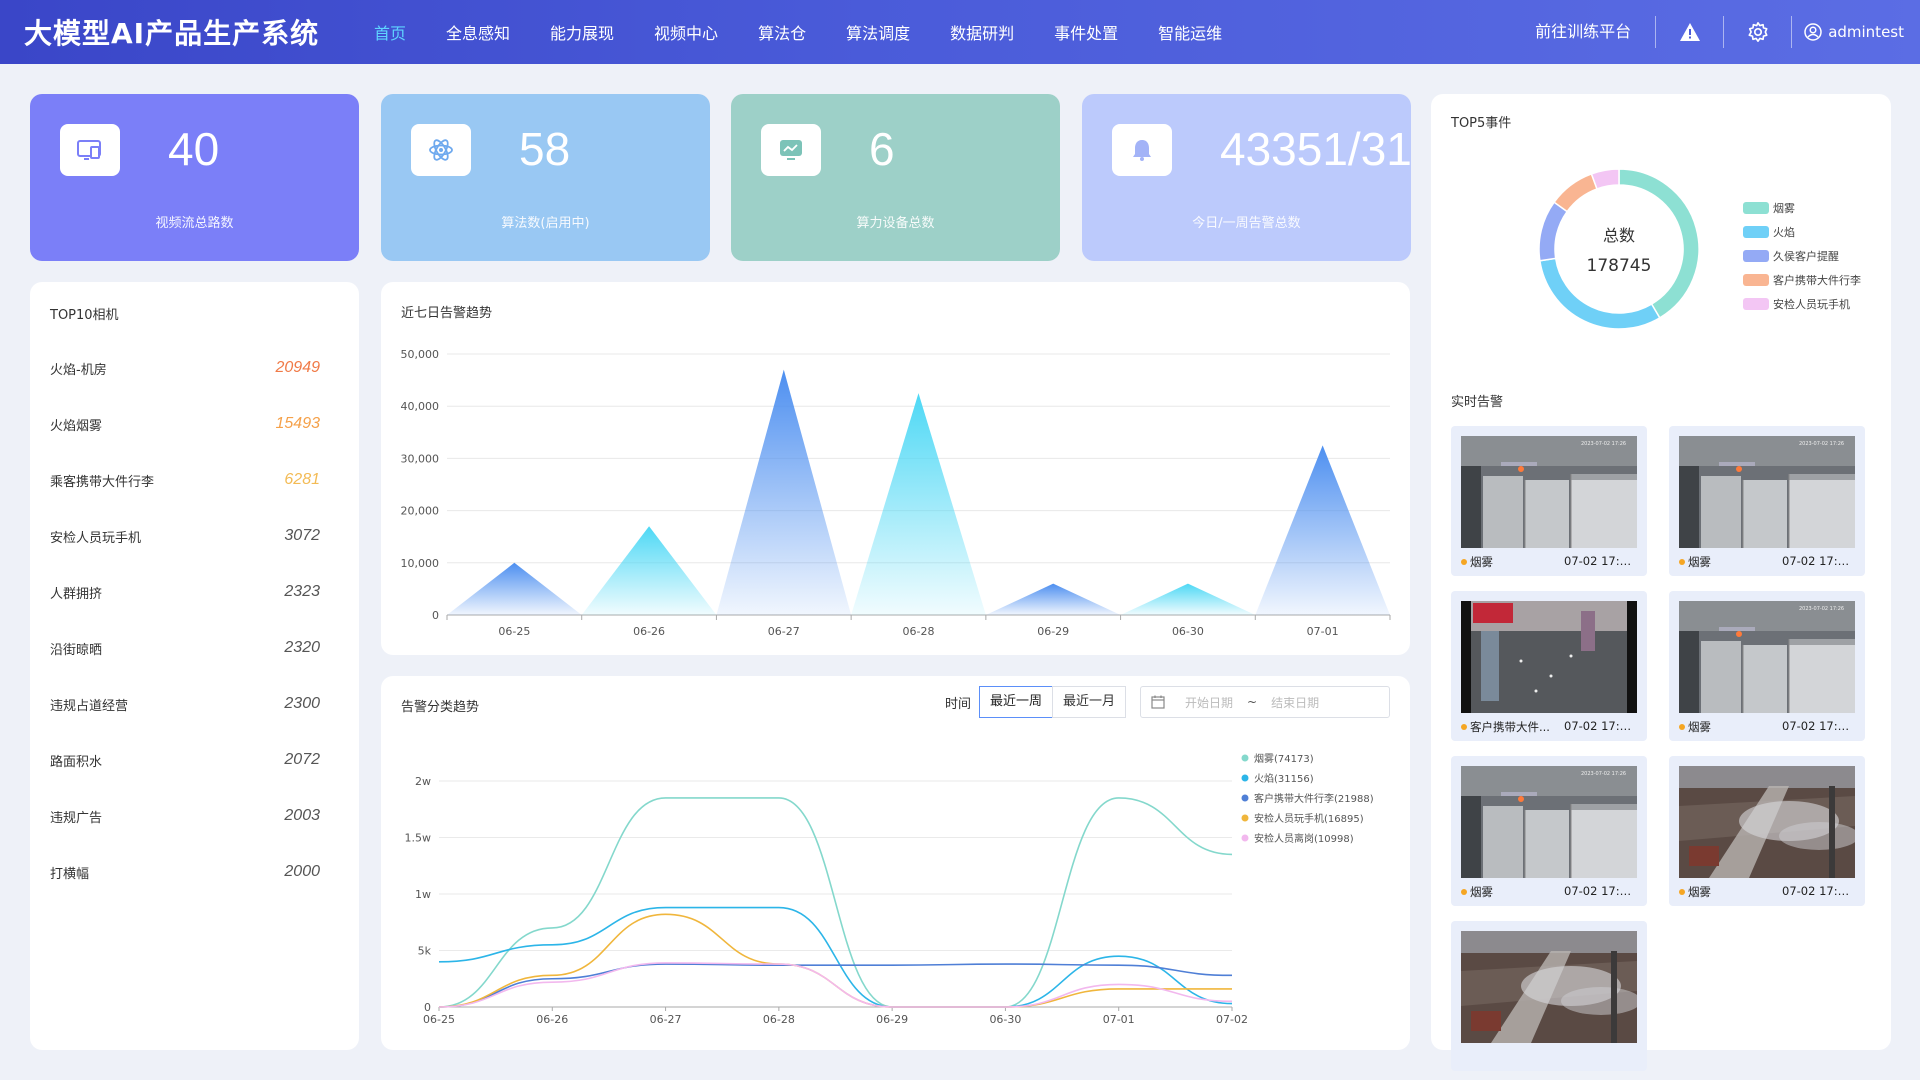 The height and width of the screenshot is (1080, 1920). I want to click on legend-label: 烟雾, so click(1784, 208).